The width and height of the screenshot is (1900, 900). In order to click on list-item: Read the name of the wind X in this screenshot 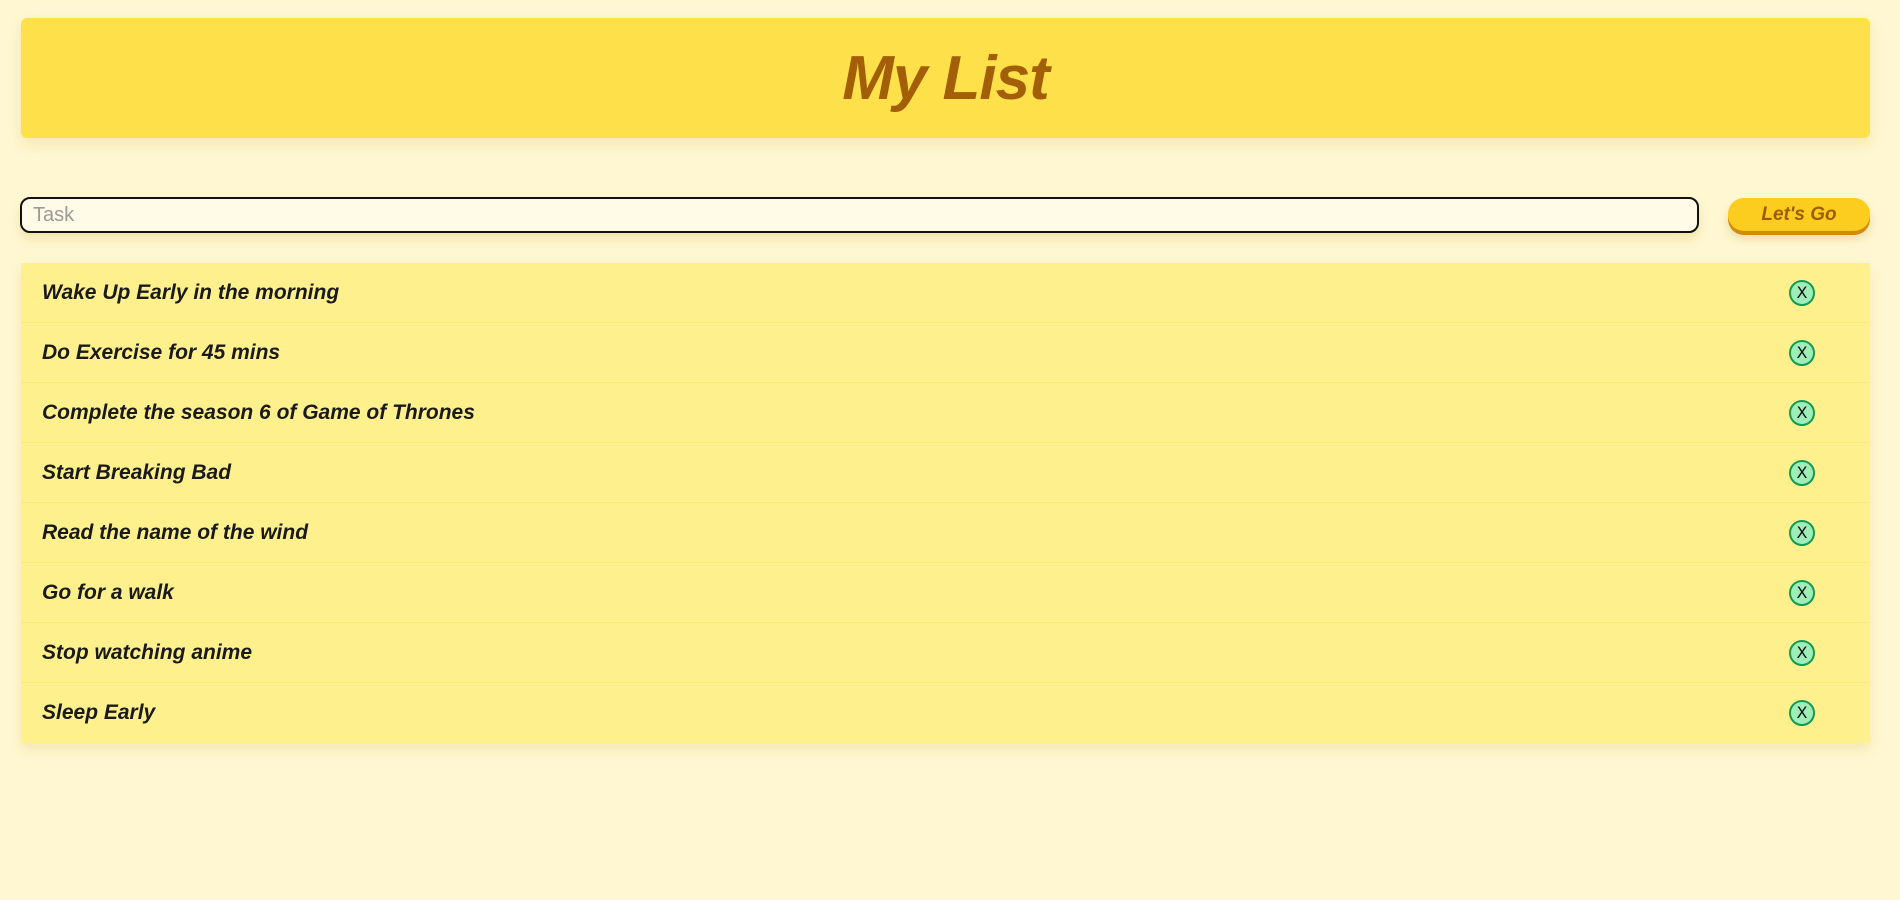, I will do `click(945, 533)`.